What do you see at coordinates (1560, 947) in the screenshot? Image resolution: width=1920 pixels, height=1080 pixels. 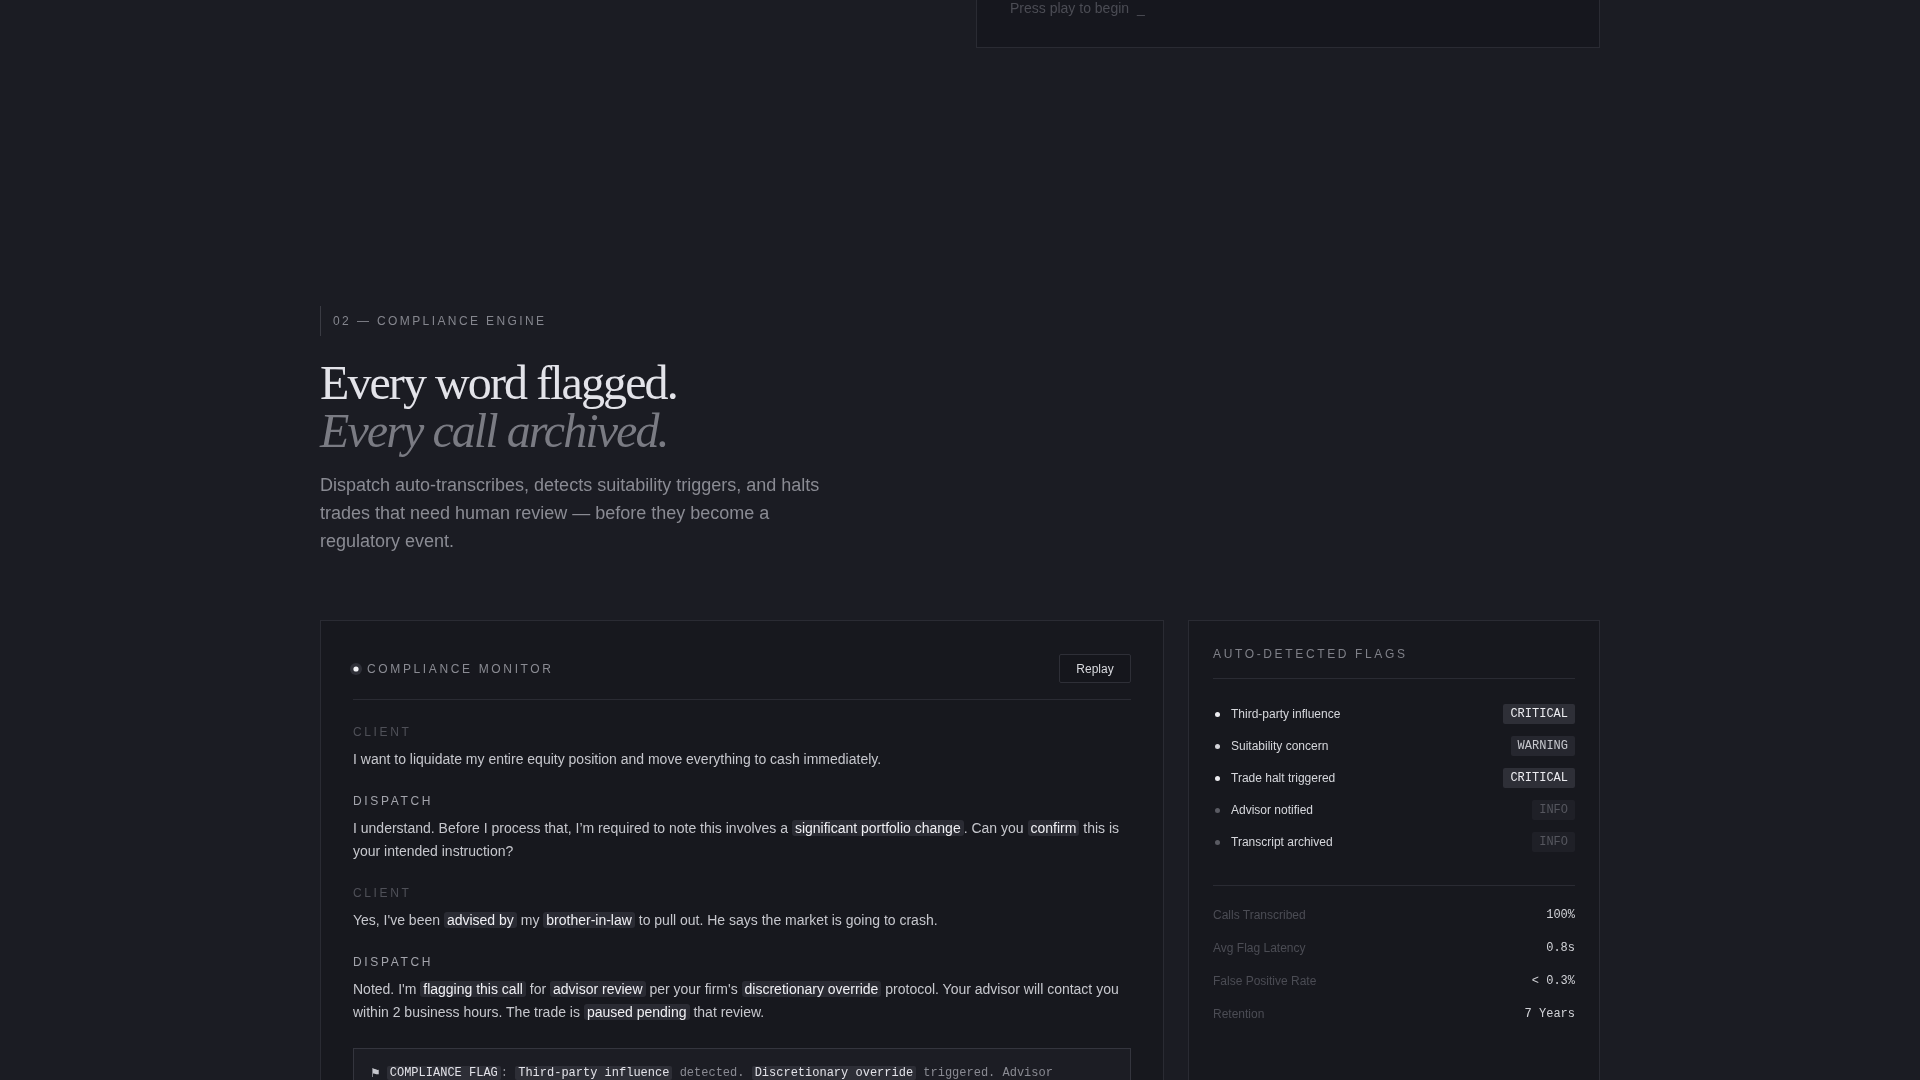 I see `stat-value: 0.8s` at bounding box center [1560, 947].